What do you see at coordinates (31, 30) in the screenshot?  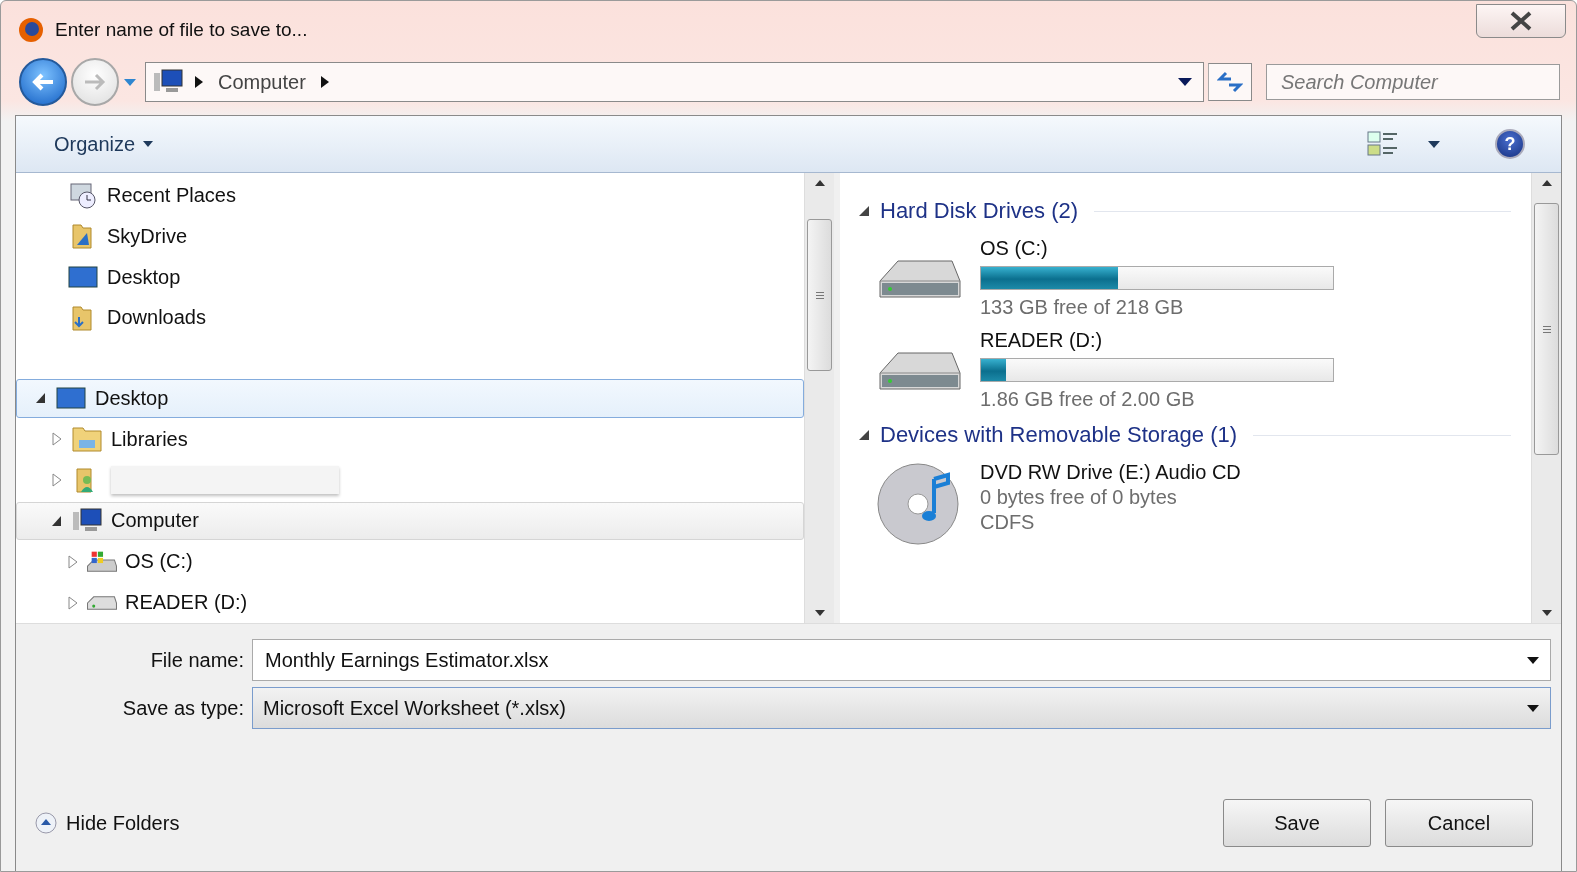 I see `browser-logo-icon` at bounding box center [31, 30].